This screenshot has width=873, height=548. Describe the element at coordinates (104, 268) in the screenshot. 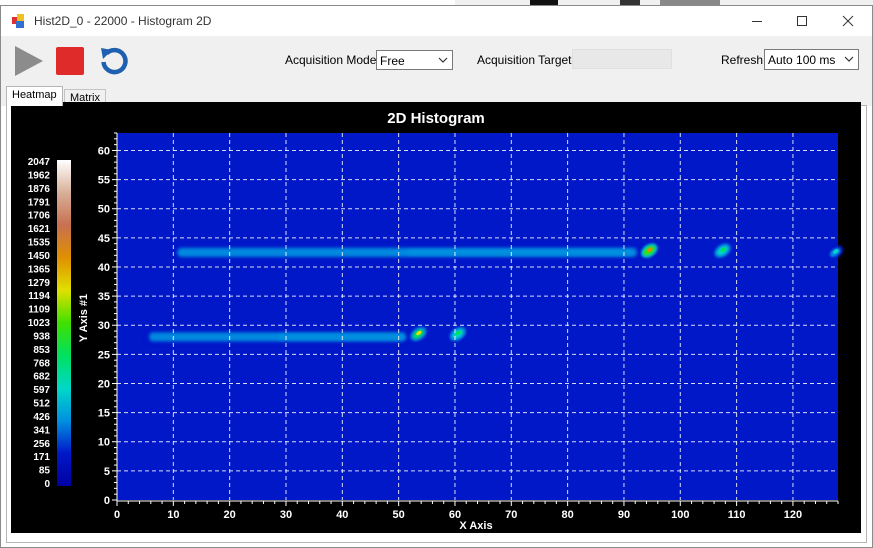

I see `y-tick-label: 40` at that location.